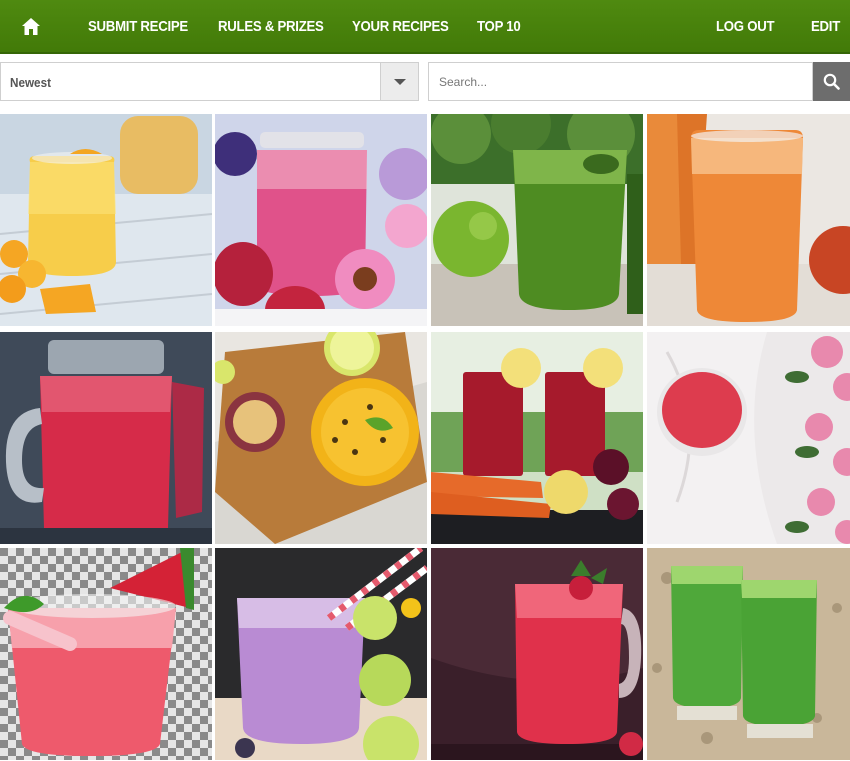 Image resolution: width=850 pixels, height=761 pixels. I want to click on pink-raspberry-smoothie-image, so click(321, 220).